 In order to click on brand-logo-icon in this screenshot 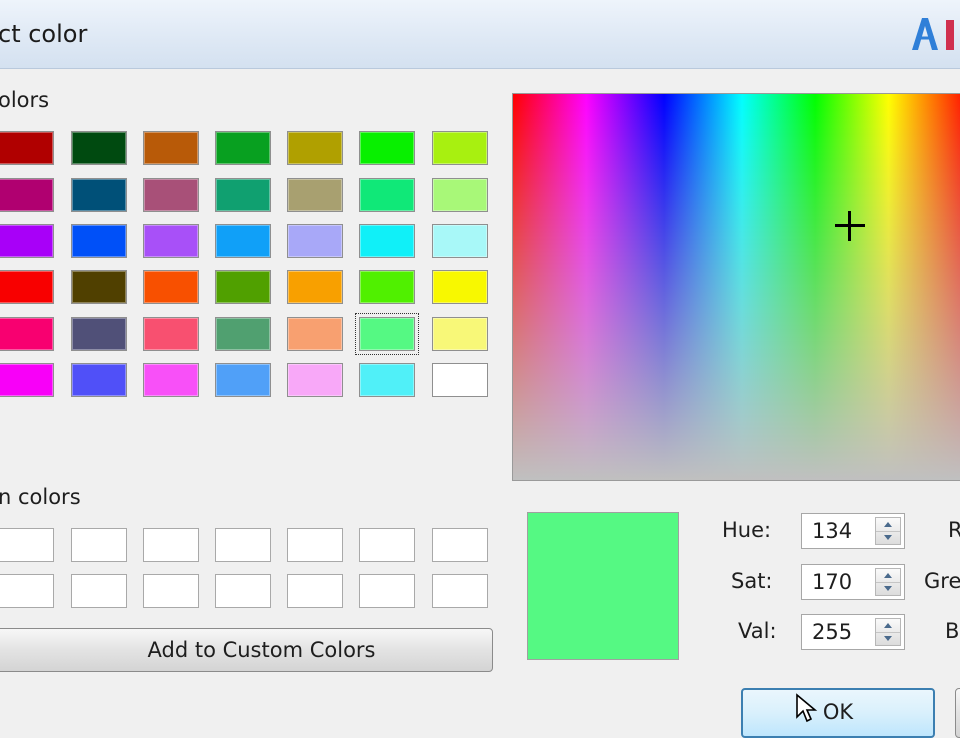, I will do `click(933, 34)`.